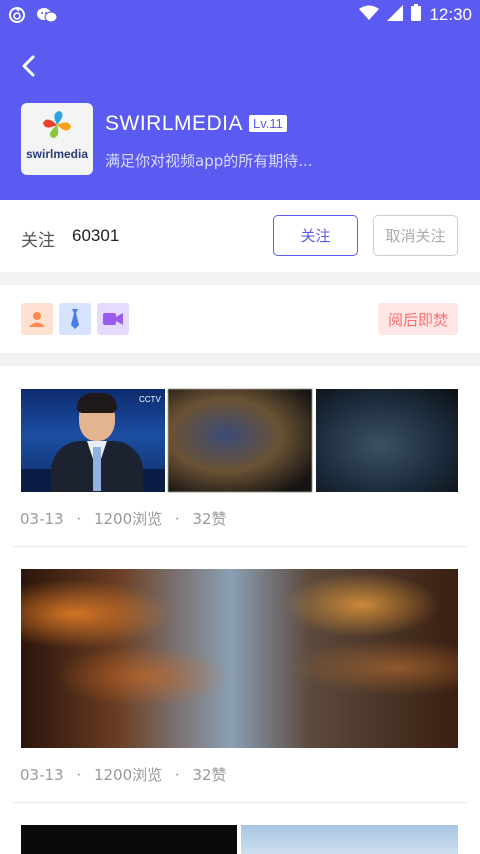 The image size is (480, 854). I want to click on video-camera-icon, so click(113, 319).